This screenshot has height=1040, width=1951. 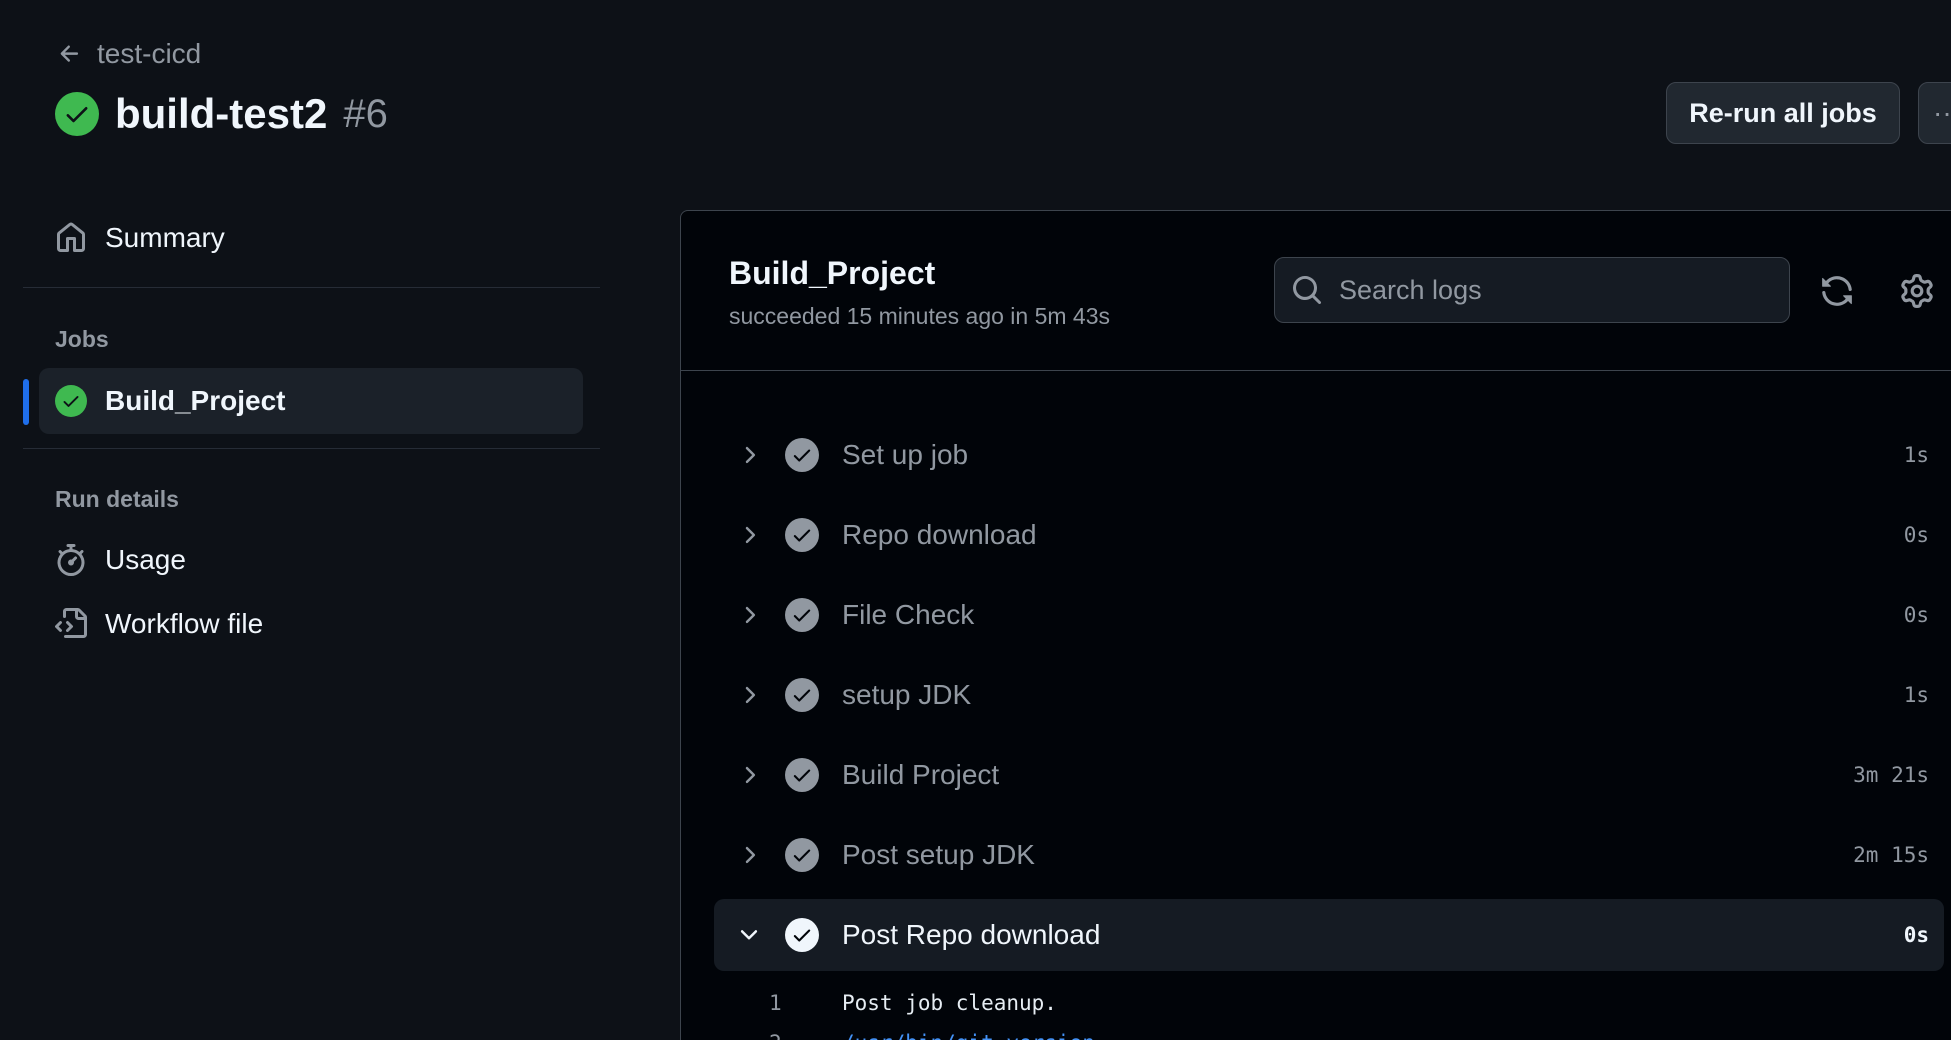 I want to click on step-row: Post Repo download 0s, so click(x=1329, y=935).